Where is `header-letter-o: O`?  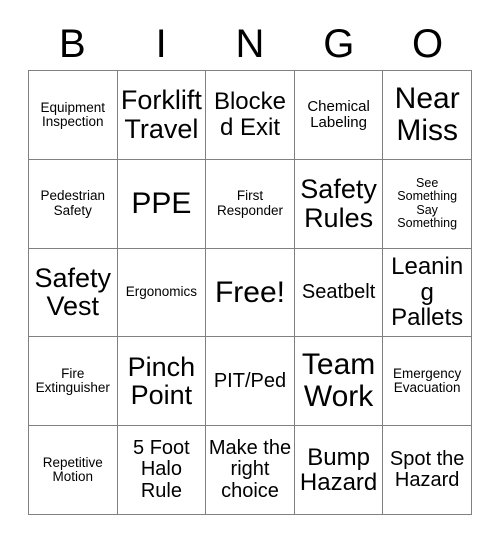
header-letter-o: O is located at coordinates (428, 44).